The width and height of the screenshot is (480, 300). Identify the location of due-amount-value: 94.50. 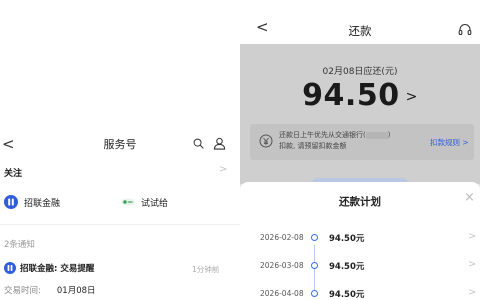
(351, 95).